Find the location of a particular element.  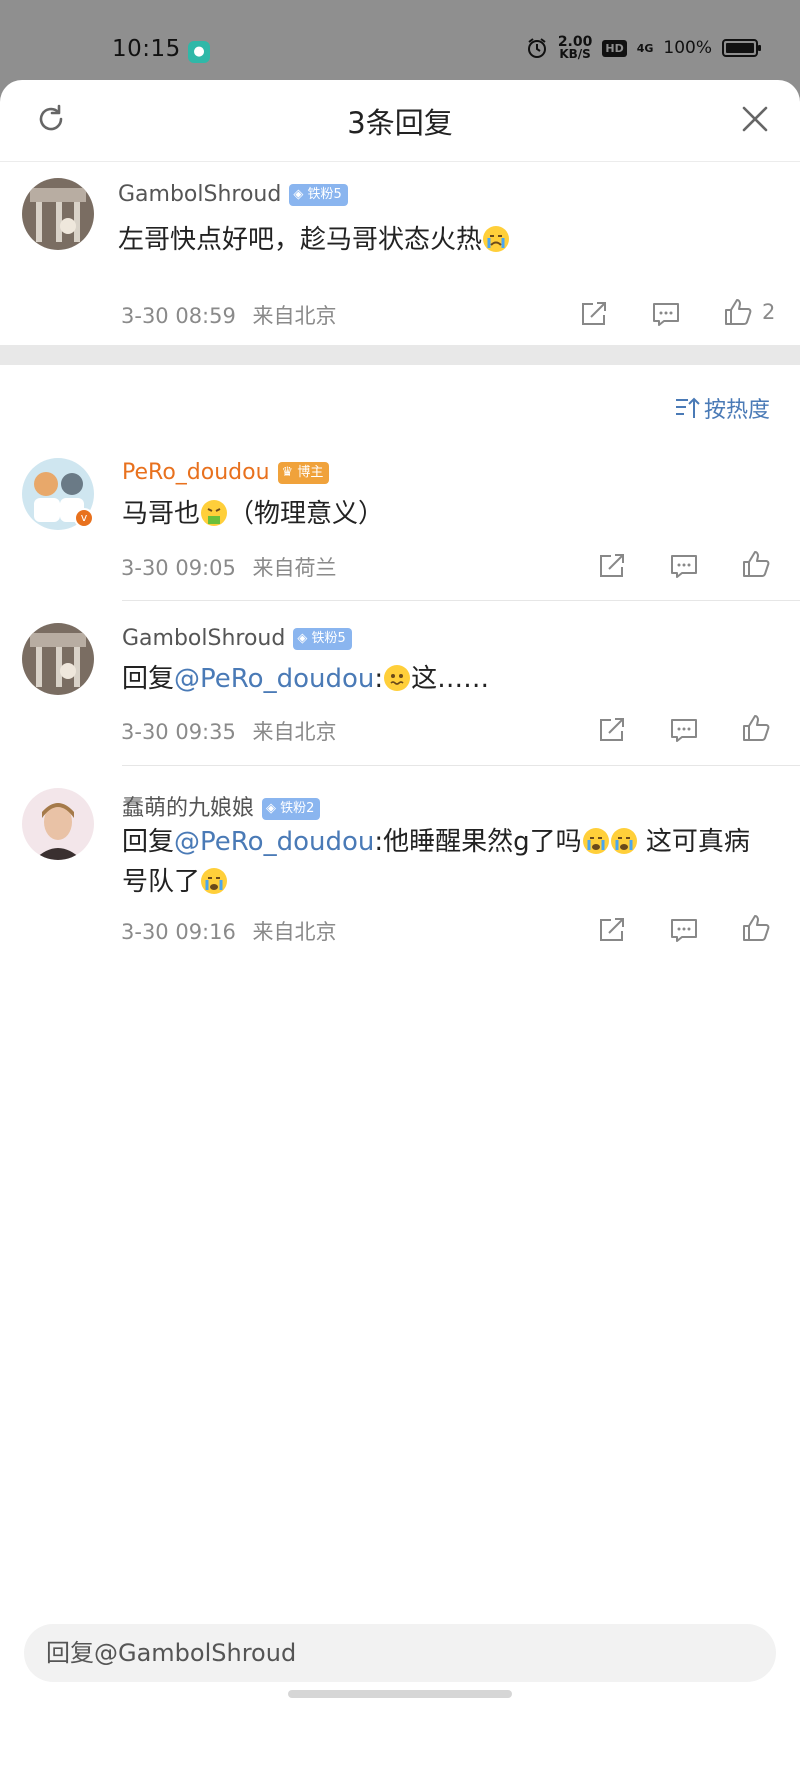

username: PeRo_doudou ♛ 博主 is located at coordinates (226, 472).